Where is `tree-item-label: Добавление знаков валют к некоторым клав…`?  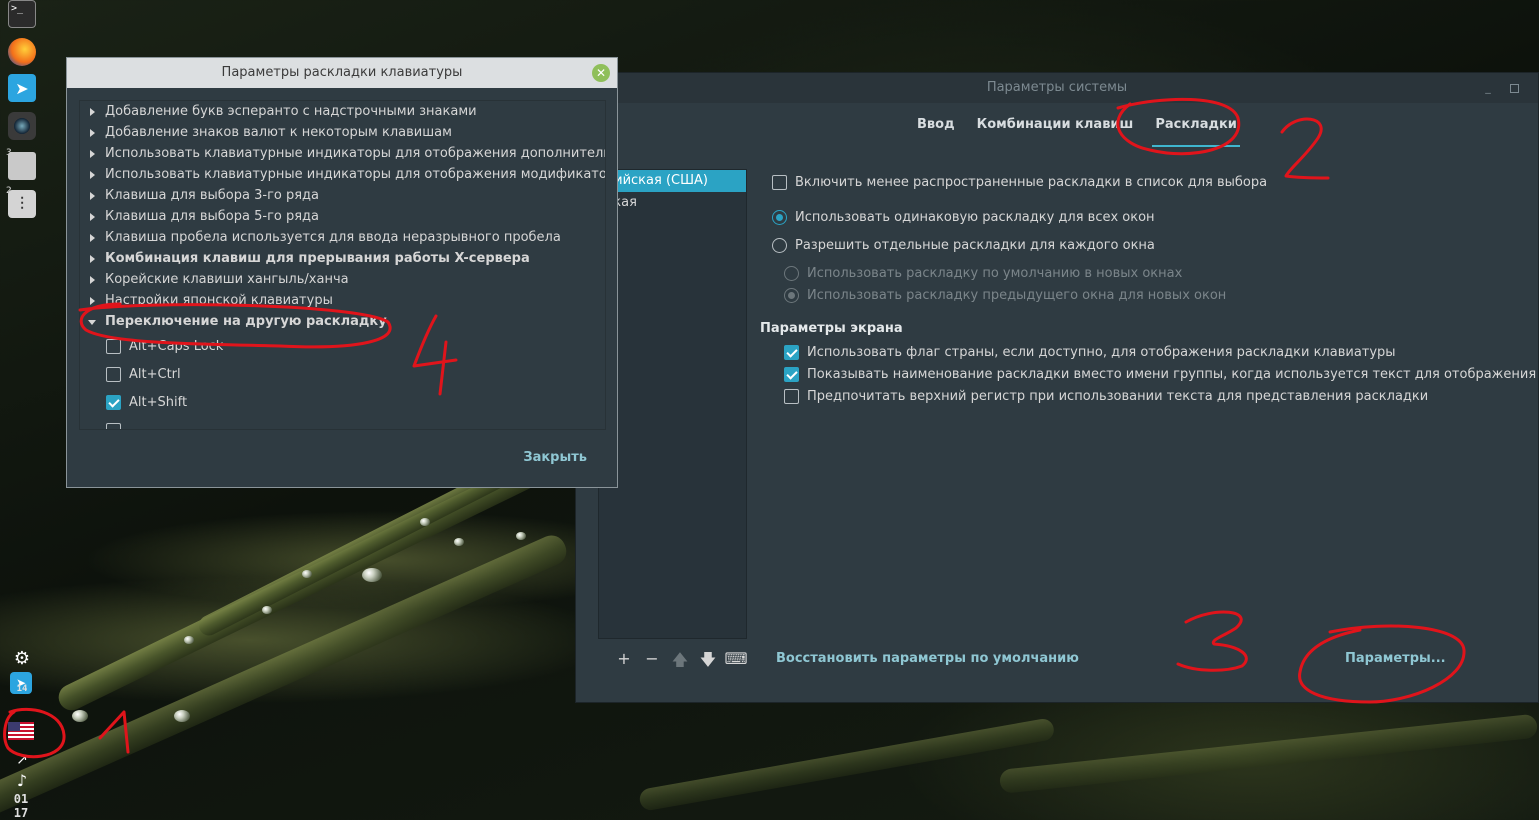
tree-item-label: Добавление знаков валют к некоторым клав… is located at coordinates (278, 132).